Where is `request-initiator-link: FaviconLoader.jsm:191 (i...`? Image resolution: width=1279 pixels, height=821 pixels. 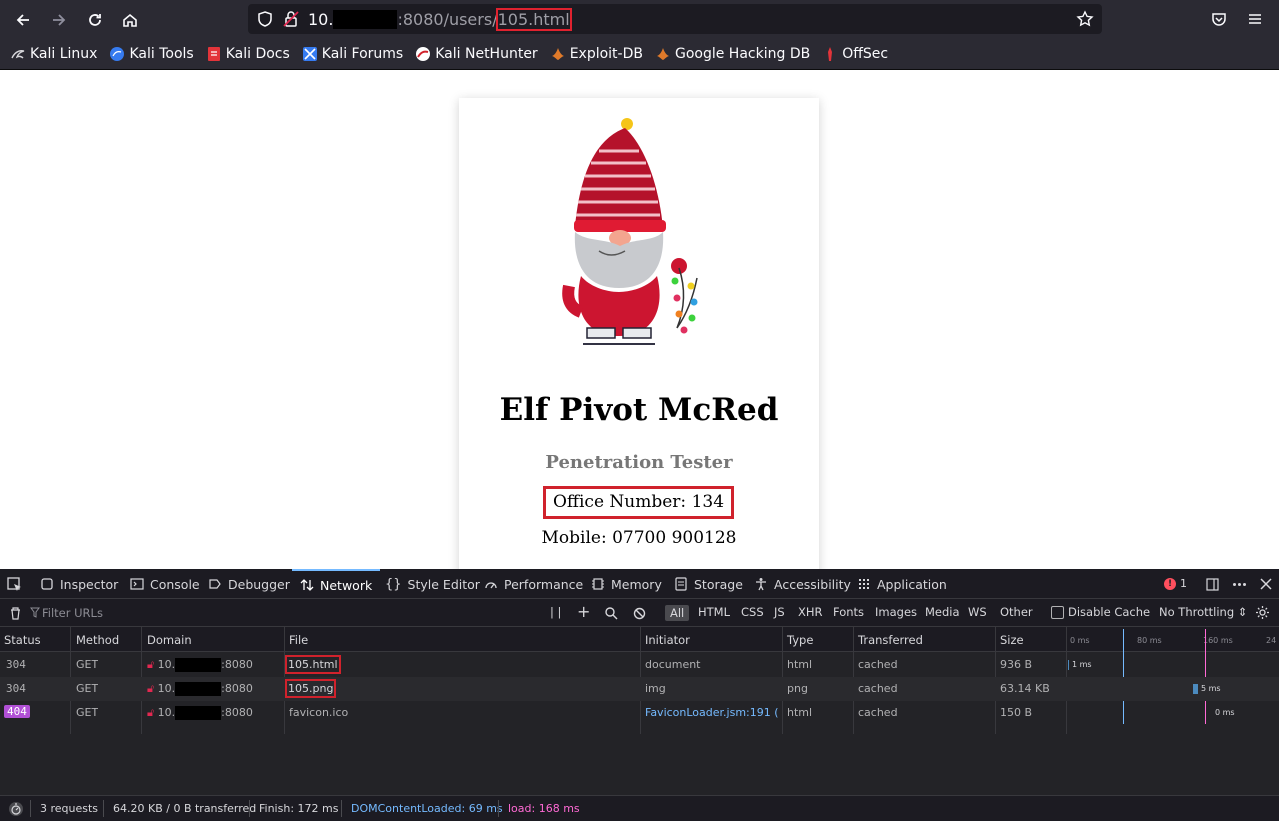
request-initiator-link: FaviconLoader.jsm:191 (i... is located at coordinates (712, 712).